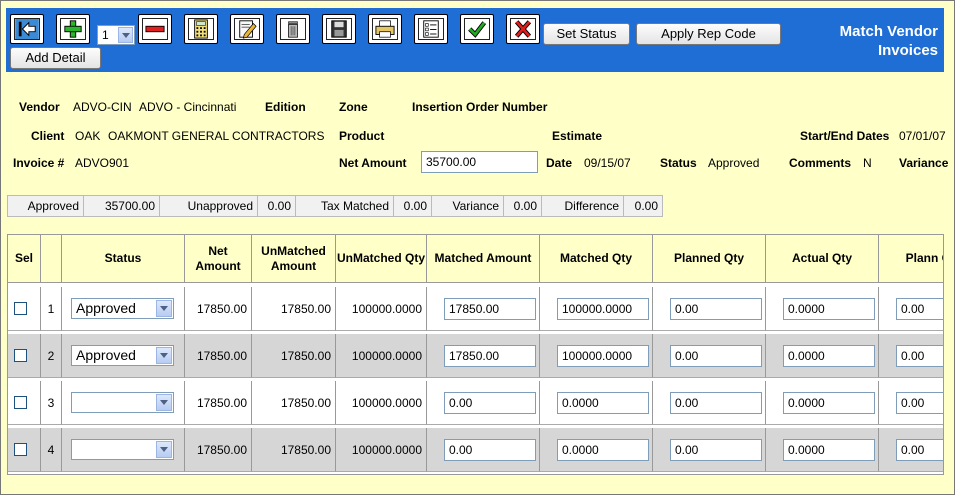  Describe the element at coordinates (24, 259) in the screenshot. I see `column-header-sel: Sel` at that location.